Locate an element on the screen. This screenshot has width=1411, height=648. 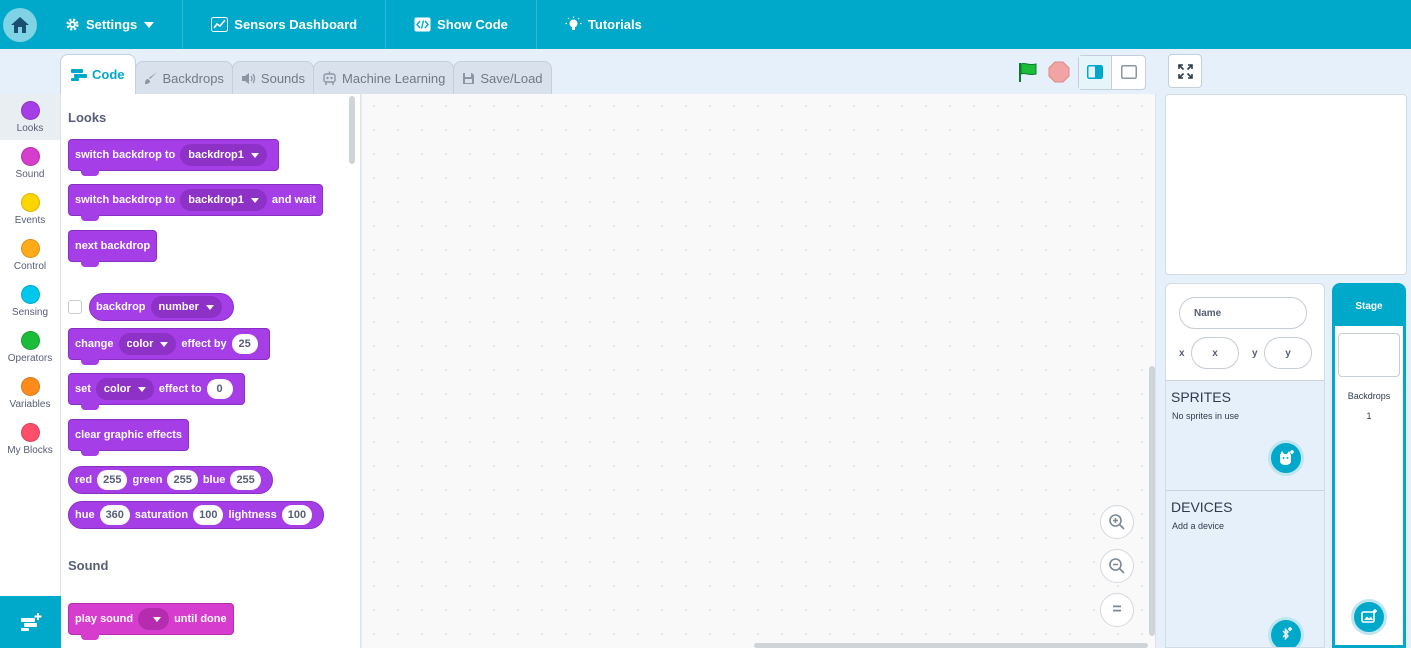
zoom-in-icon is located at coordinates (1117, 522).